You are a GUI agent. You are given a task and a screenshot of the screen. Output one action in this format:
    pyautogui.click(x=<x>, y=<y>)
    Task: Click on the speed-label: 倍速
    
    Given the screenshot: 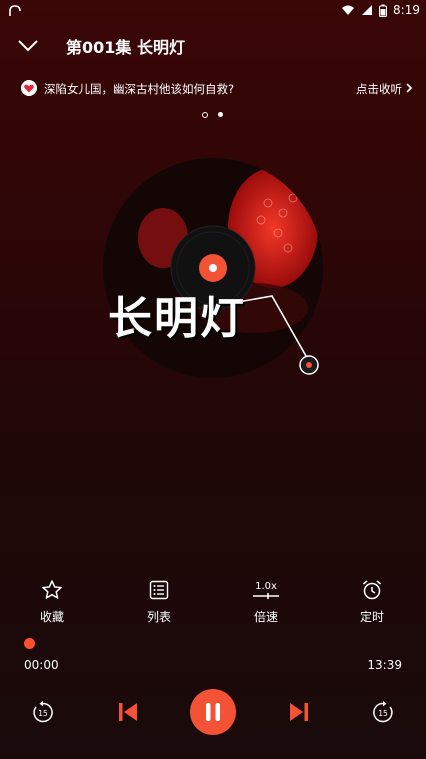 What is the action you would take?
    pyautogui.click(x=265, y=617)
    